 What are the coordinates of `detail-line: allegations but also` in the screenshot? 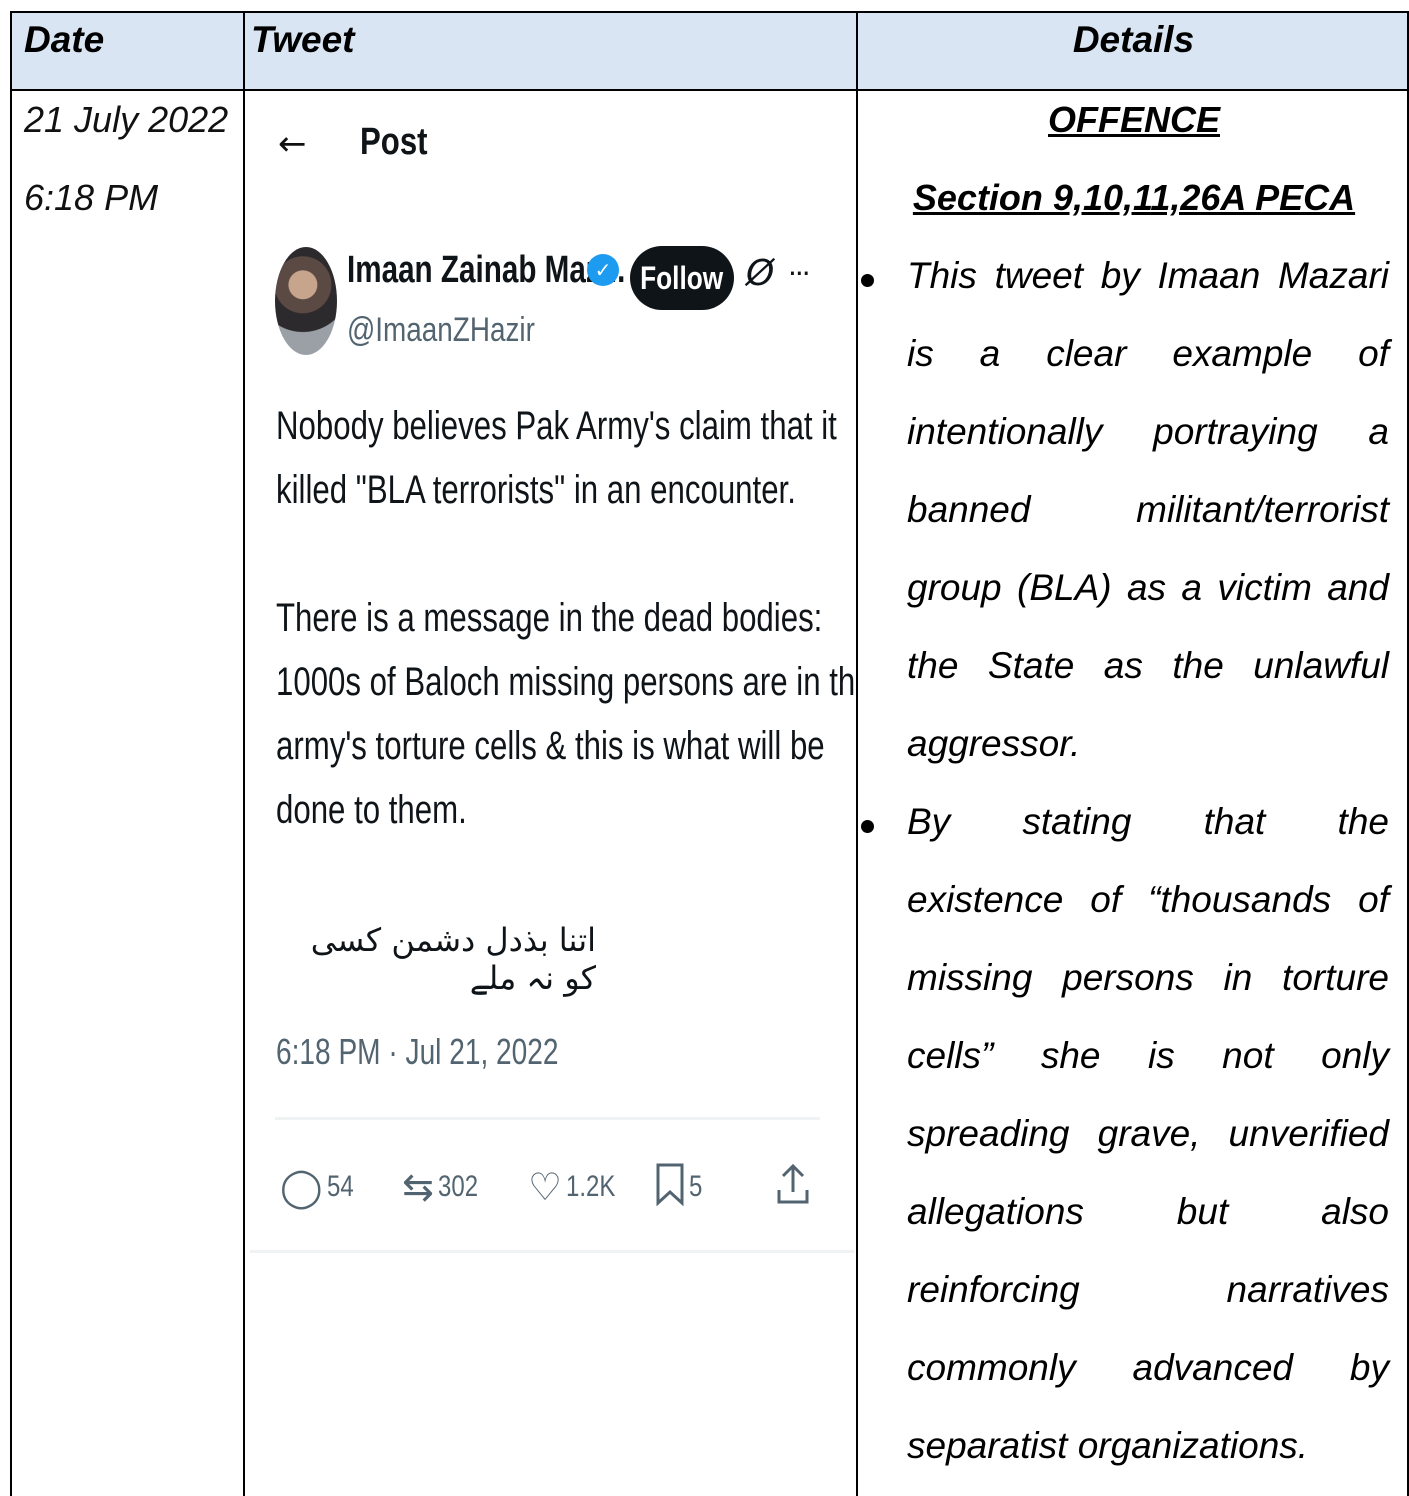 It's located at (1148, 1211).